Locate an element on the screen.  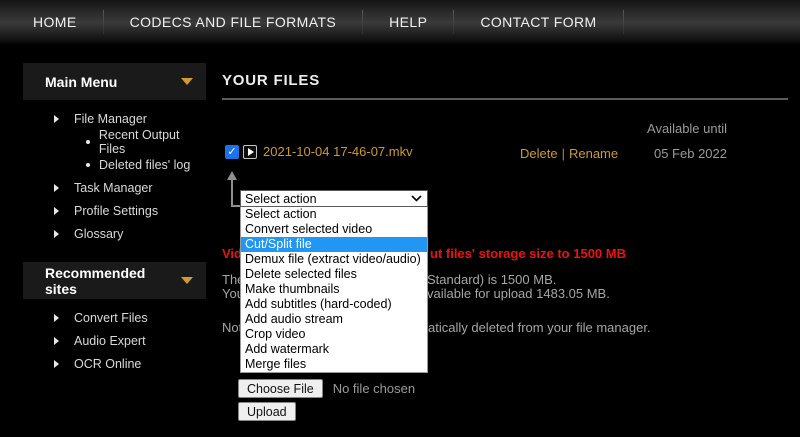
play-triangle-icon is located at coordinates (250, 151).